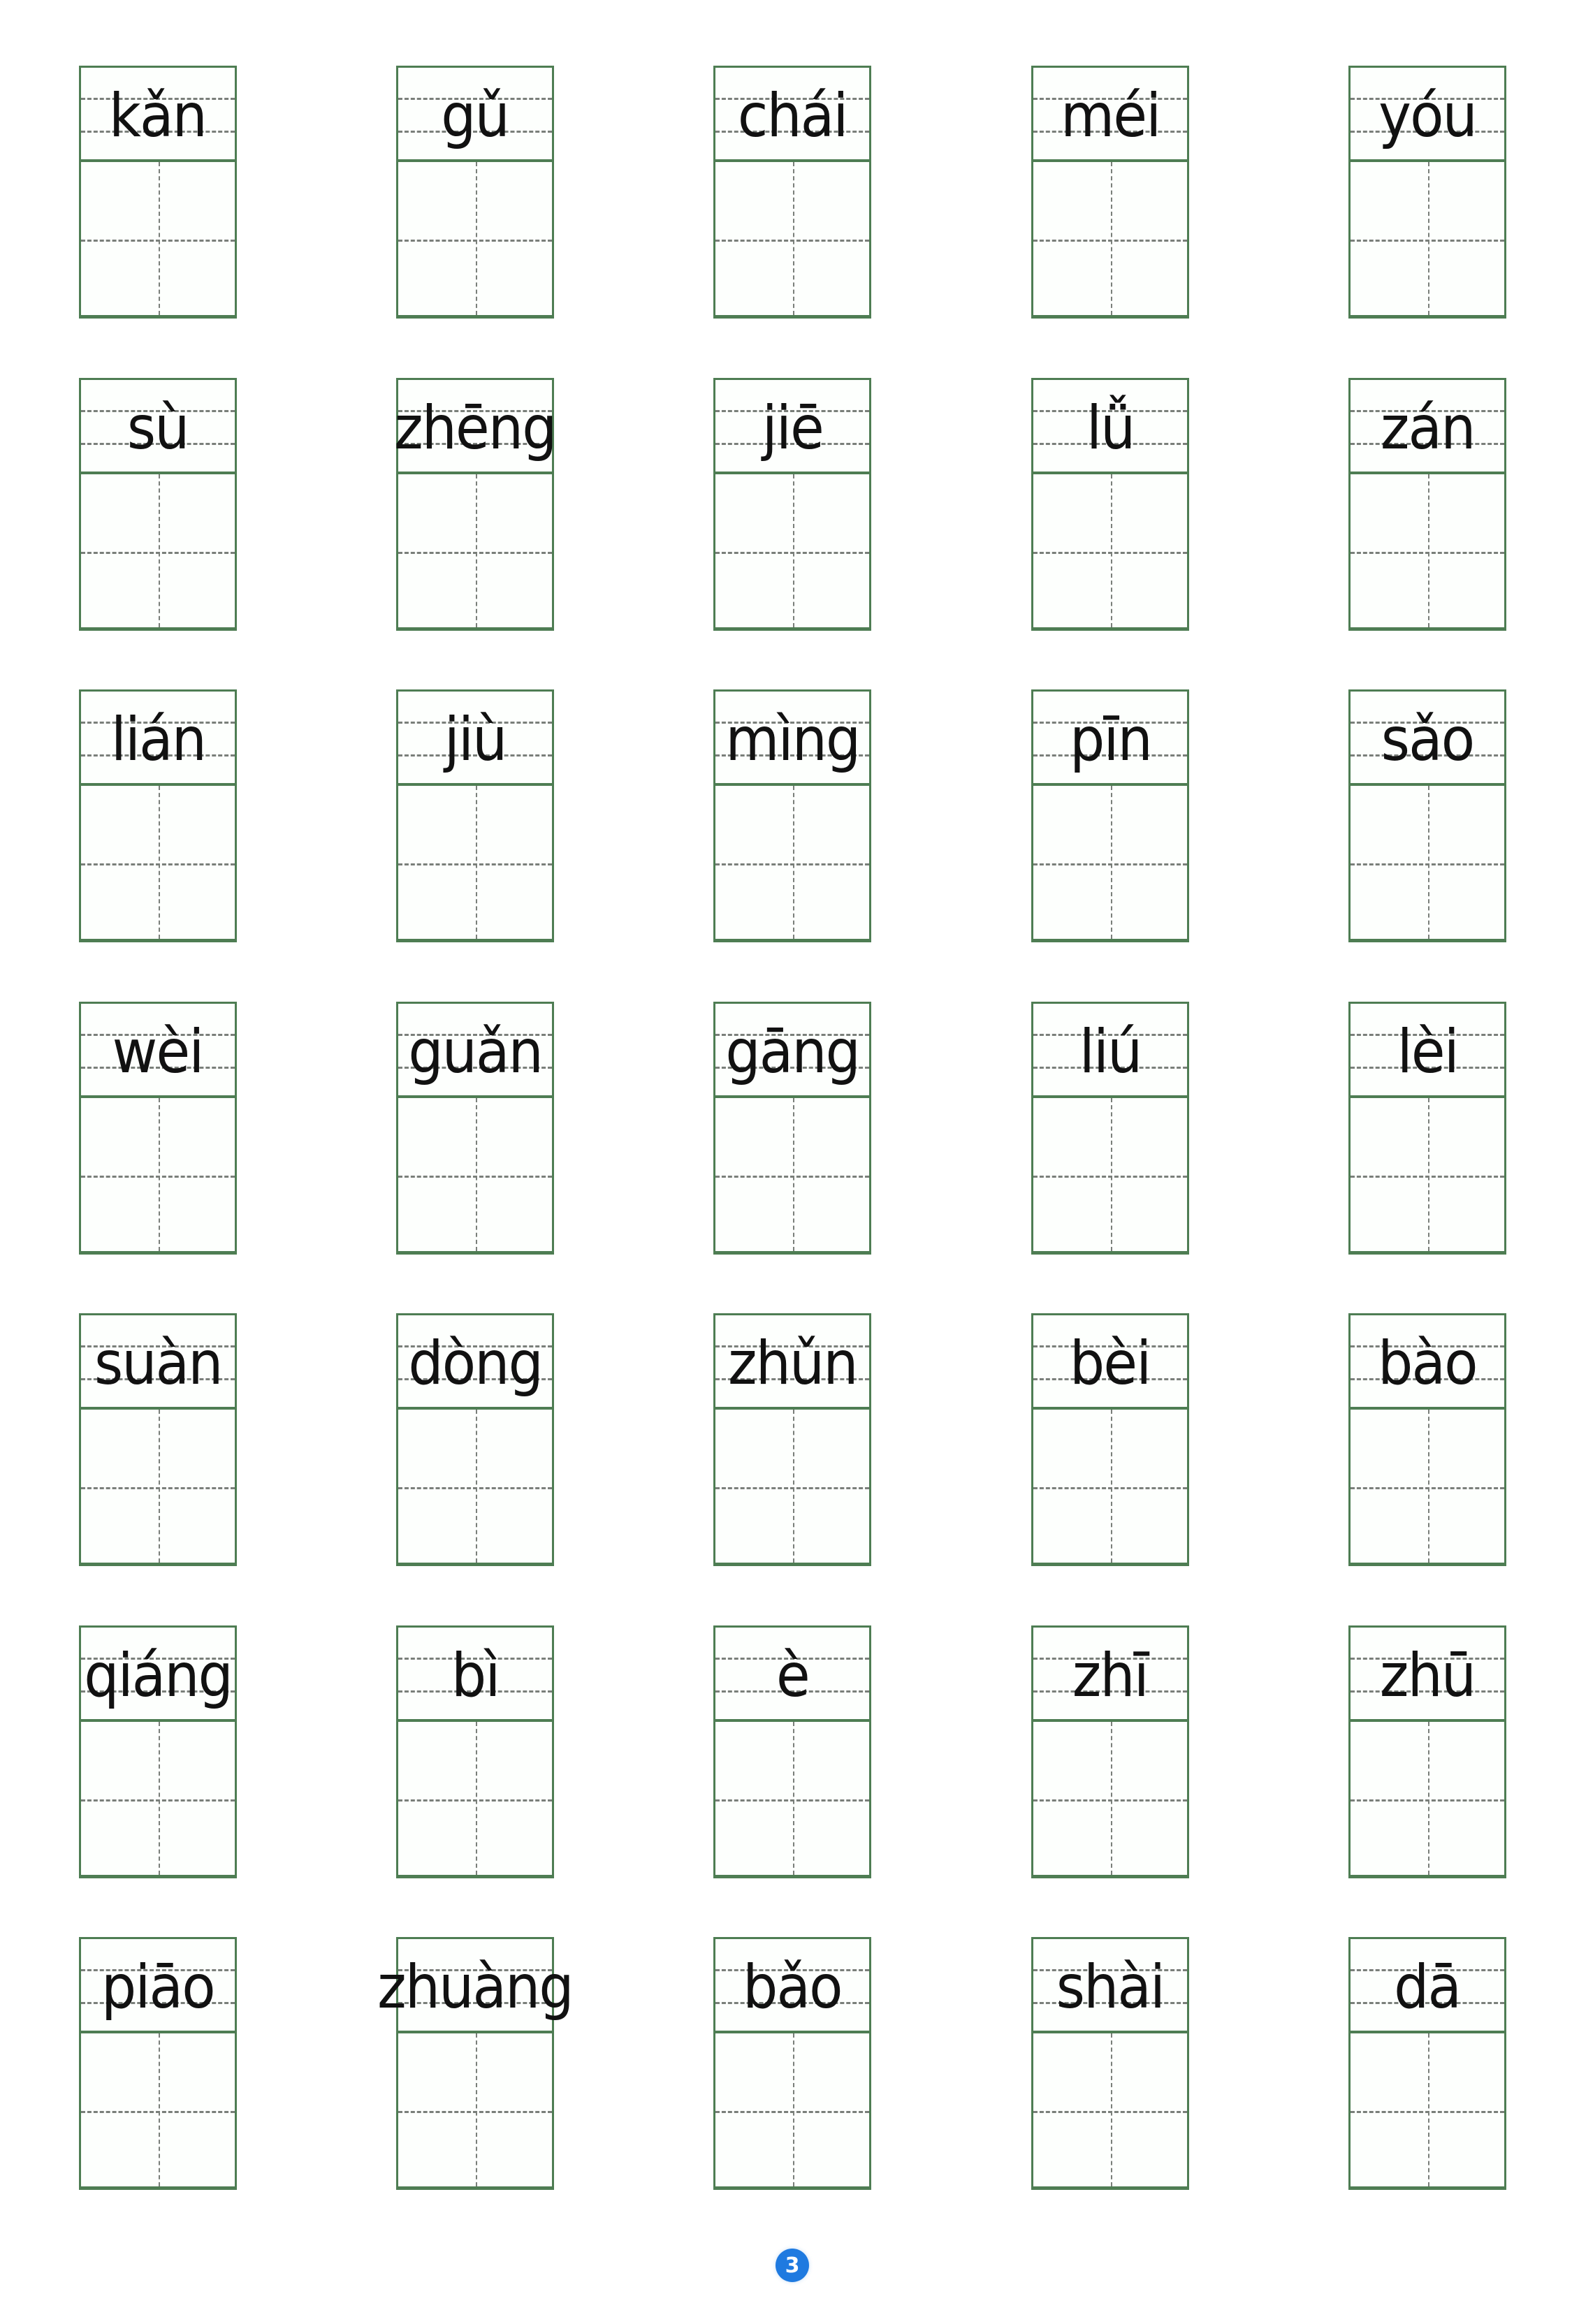 The image size is (1572, 2324). What do you see at coordinates (1110, 428) in the screenshot?
I see `pinyin-text: lǚ` at bounding box center [1110, 428].